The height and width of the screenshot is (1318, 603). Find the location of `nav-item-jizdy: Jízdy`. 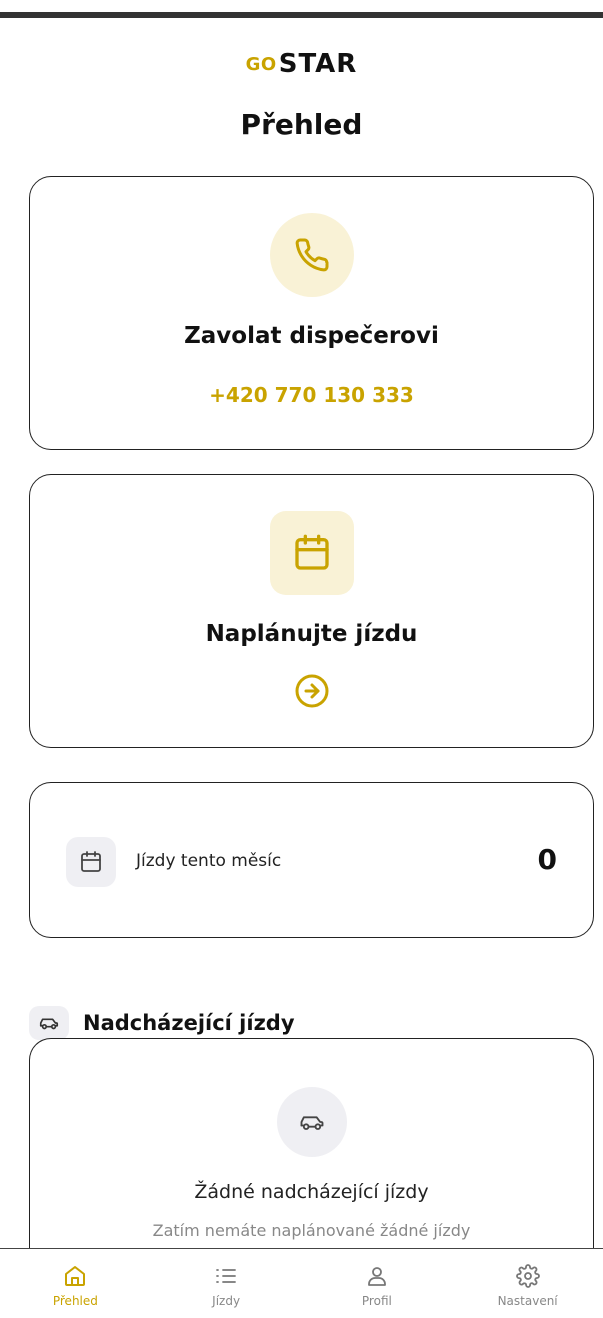

nav-item-jizdy: Jízdy is located at coordinates (226, 1283).